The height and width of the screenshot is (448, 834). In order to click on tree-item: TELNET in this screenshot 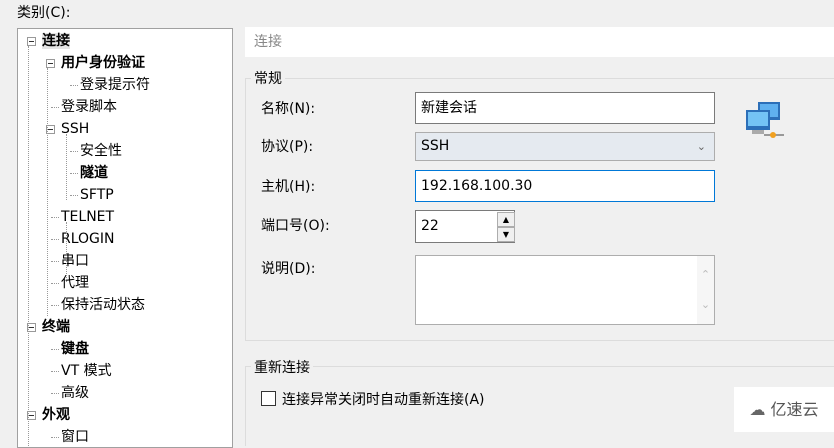, I will do `click(87, 217)`.